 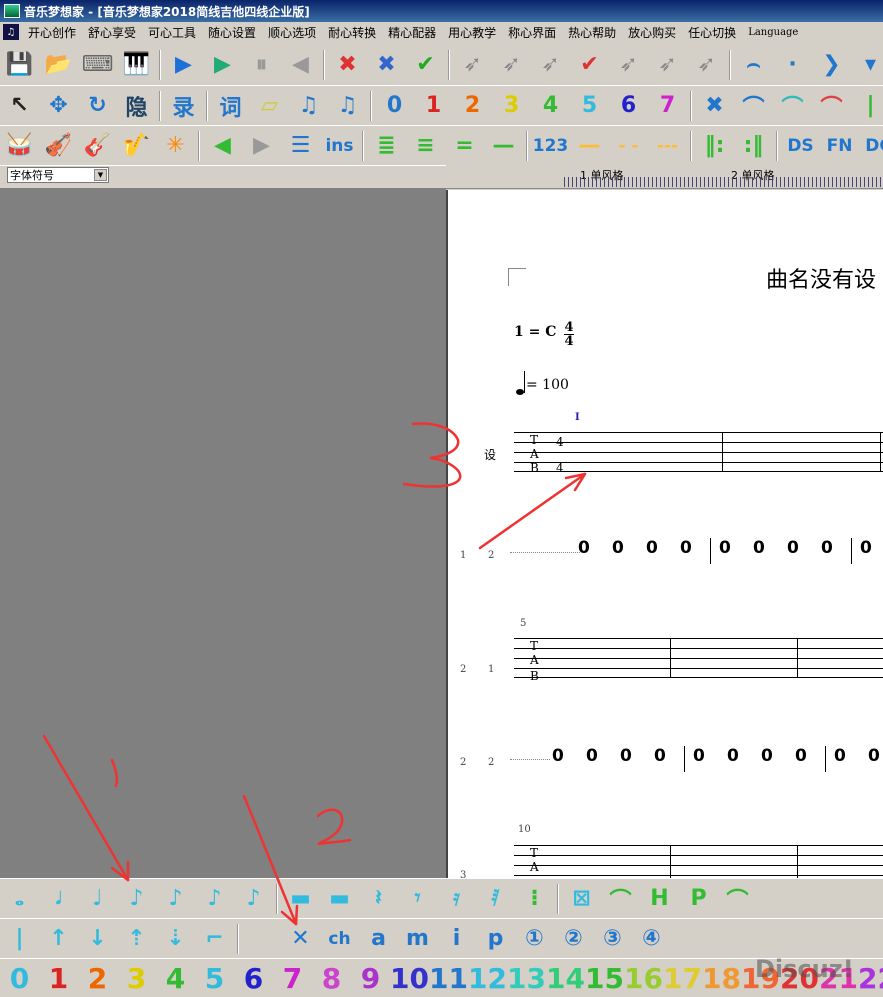 What do you see at coordinates (487, 978) in the screenshot?
I see `fret-12-icon: 12` at bounding box center [487, 978].